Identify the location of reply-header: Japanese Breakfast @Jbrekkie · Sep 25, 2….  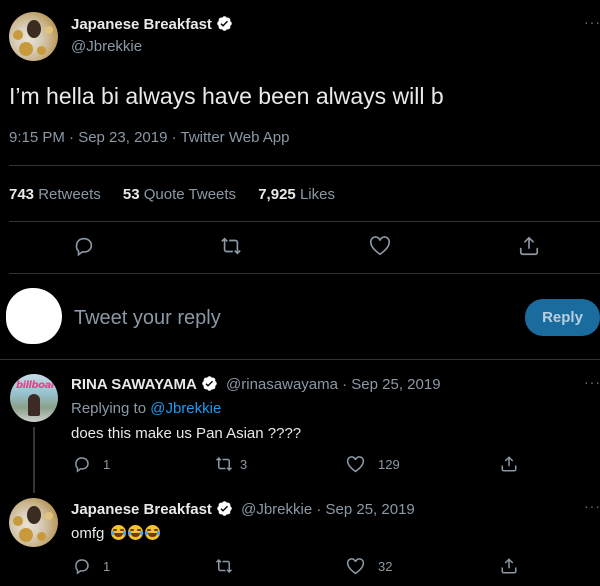
(243, 509).